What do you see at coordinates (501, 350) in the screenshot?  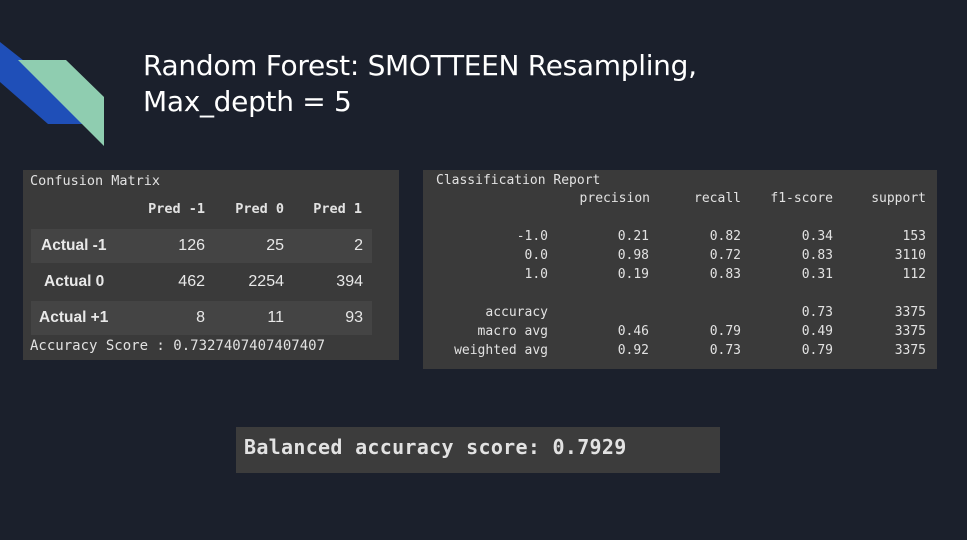 I see `report-row-label: weighted avg` at bounding box center [501, 350].